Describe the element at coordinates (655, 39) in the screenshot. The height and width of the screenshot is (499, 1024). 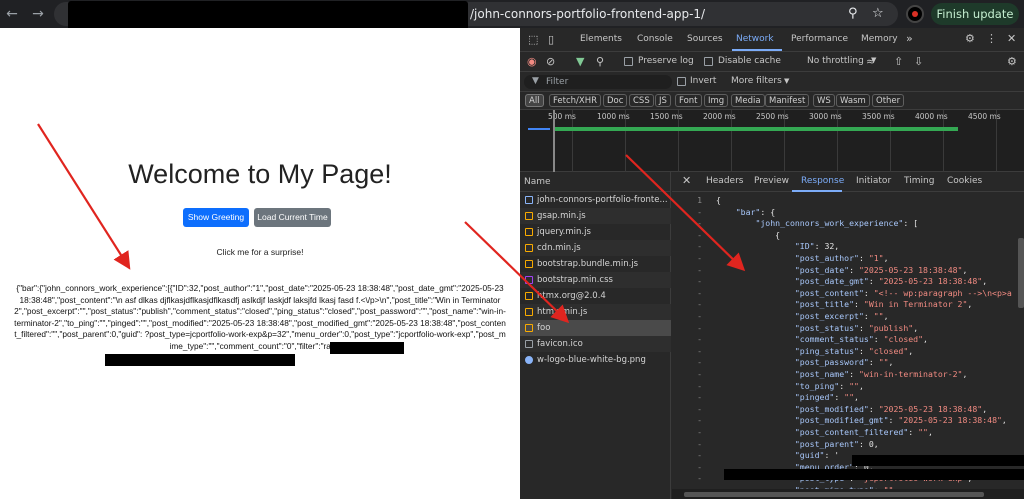
I see `tab-console: Console` at that location.